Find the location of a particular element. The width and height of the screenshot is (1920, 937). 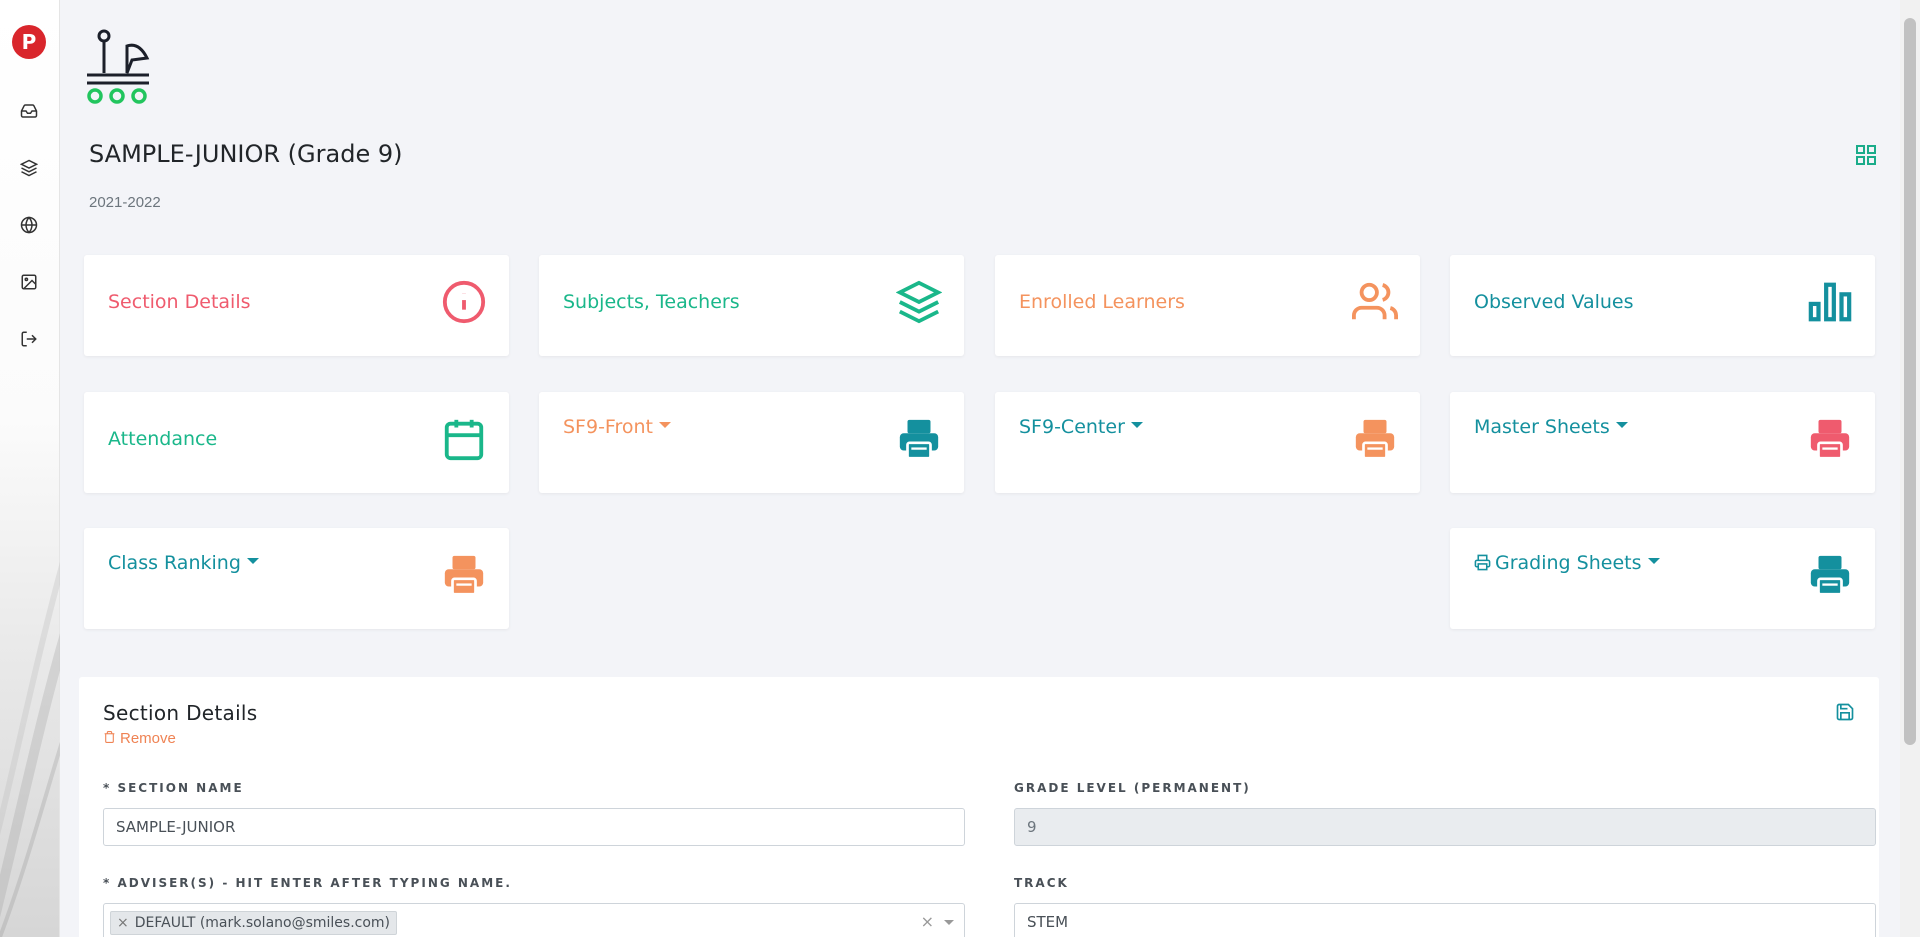

grid-view-icon is located at coordinates (1866, 155).